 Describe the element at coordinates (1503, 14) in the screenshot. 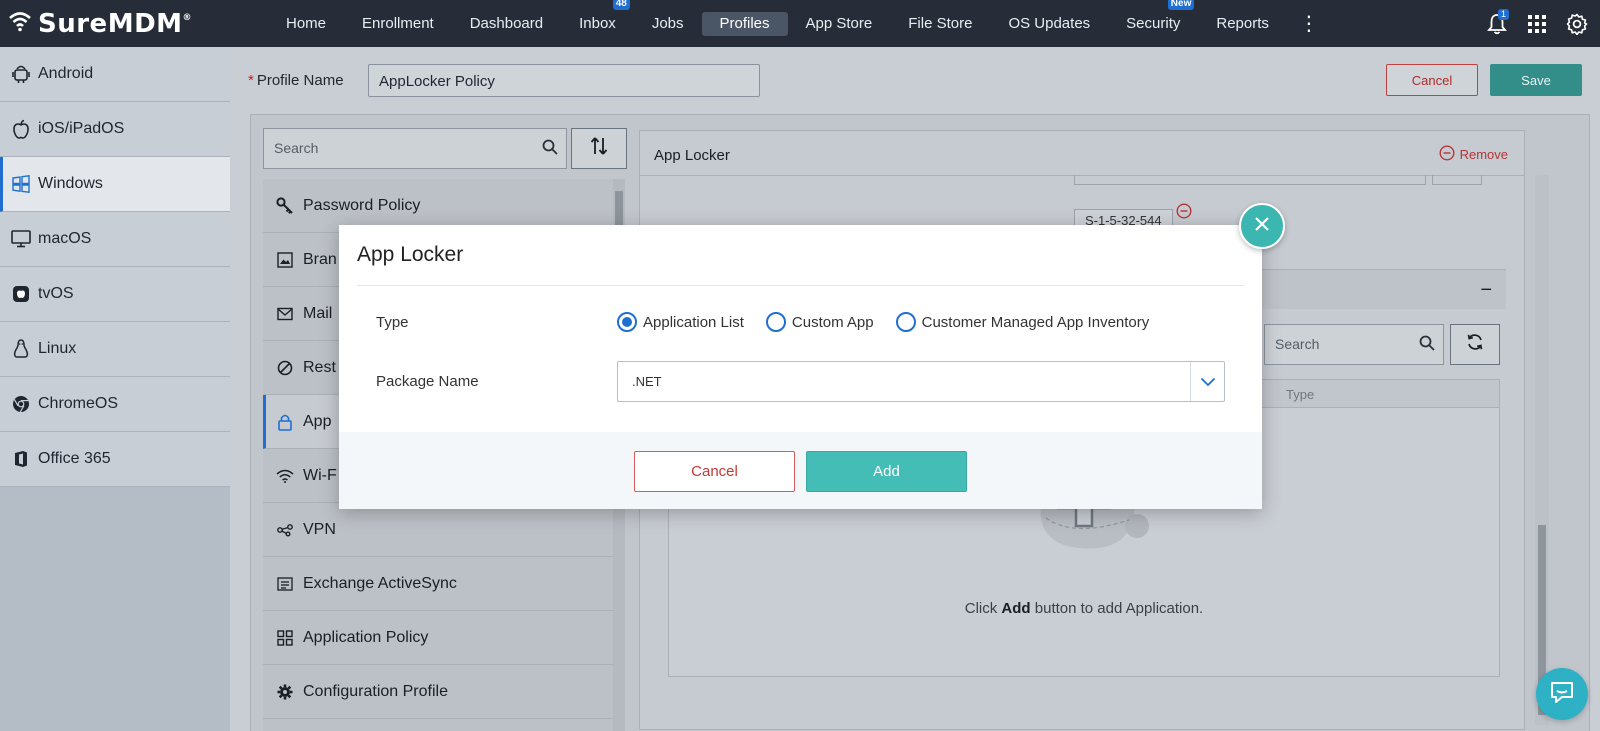

I see `notification-count-badge: 1` at that location.